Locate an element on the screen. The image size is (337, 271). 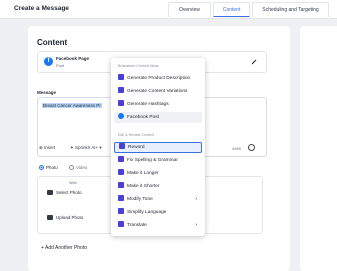
menu-item-label: Modify Tone is located at coordinates (140, 199).